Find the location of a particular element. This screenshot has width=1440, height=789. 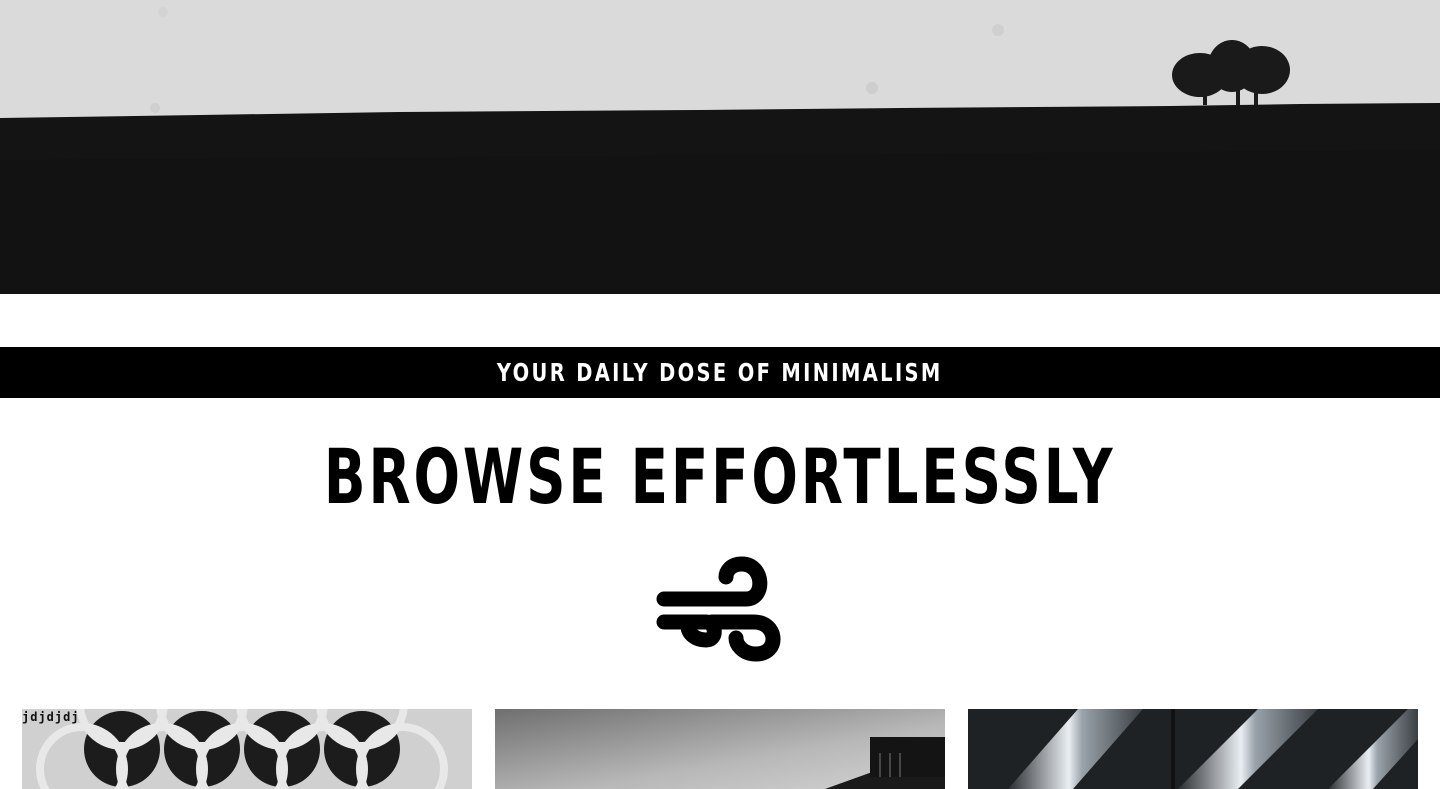

geometric-pattern-image is located at coordinates (247, 749).